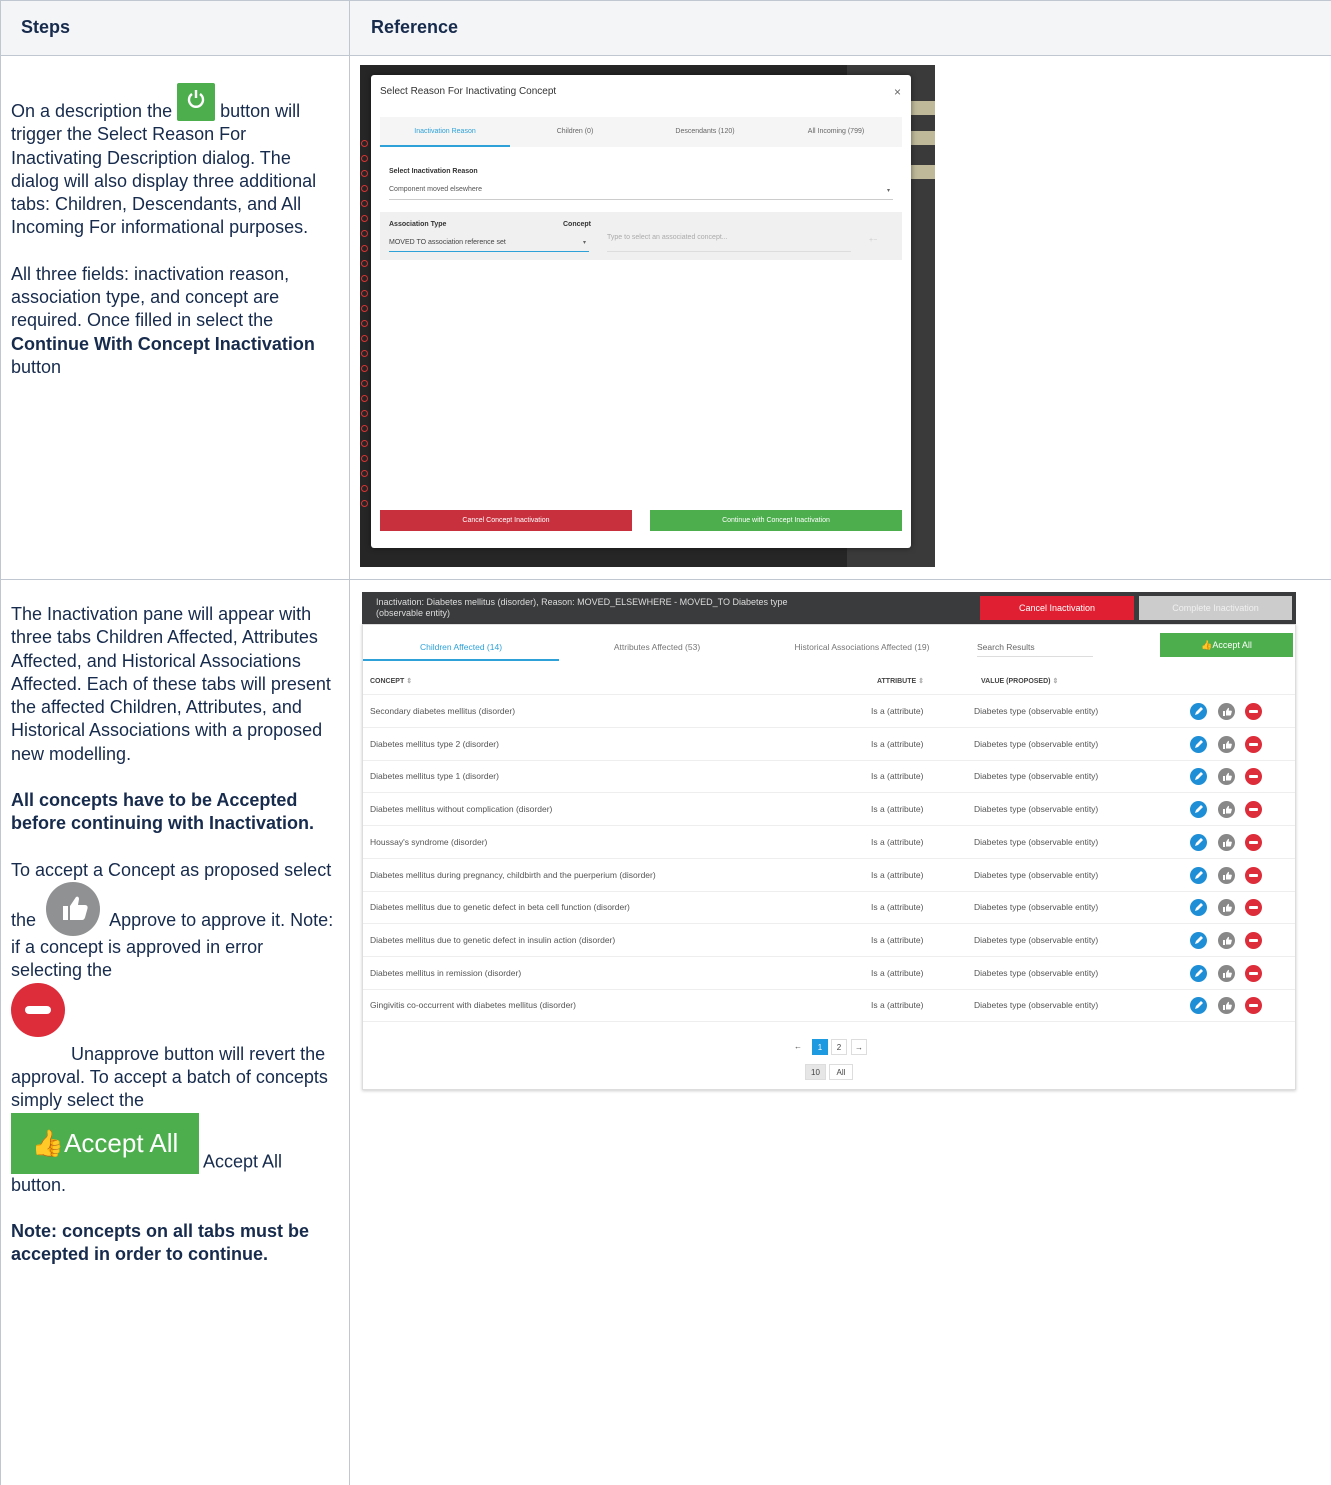 This screenshot has width=1331, height=1485. Describe the element at coordinates (447, 242) in the screenshot. I see `association-type-select: MOVED TO association reference set` at that location.